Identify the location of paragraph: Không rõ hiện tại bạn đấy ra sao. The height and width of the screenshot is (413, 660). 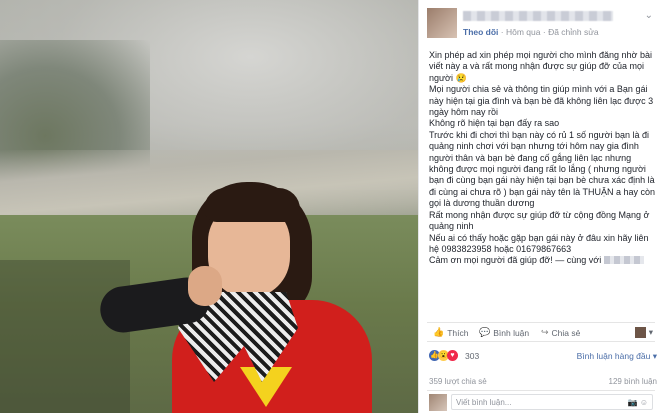
(494, 123).